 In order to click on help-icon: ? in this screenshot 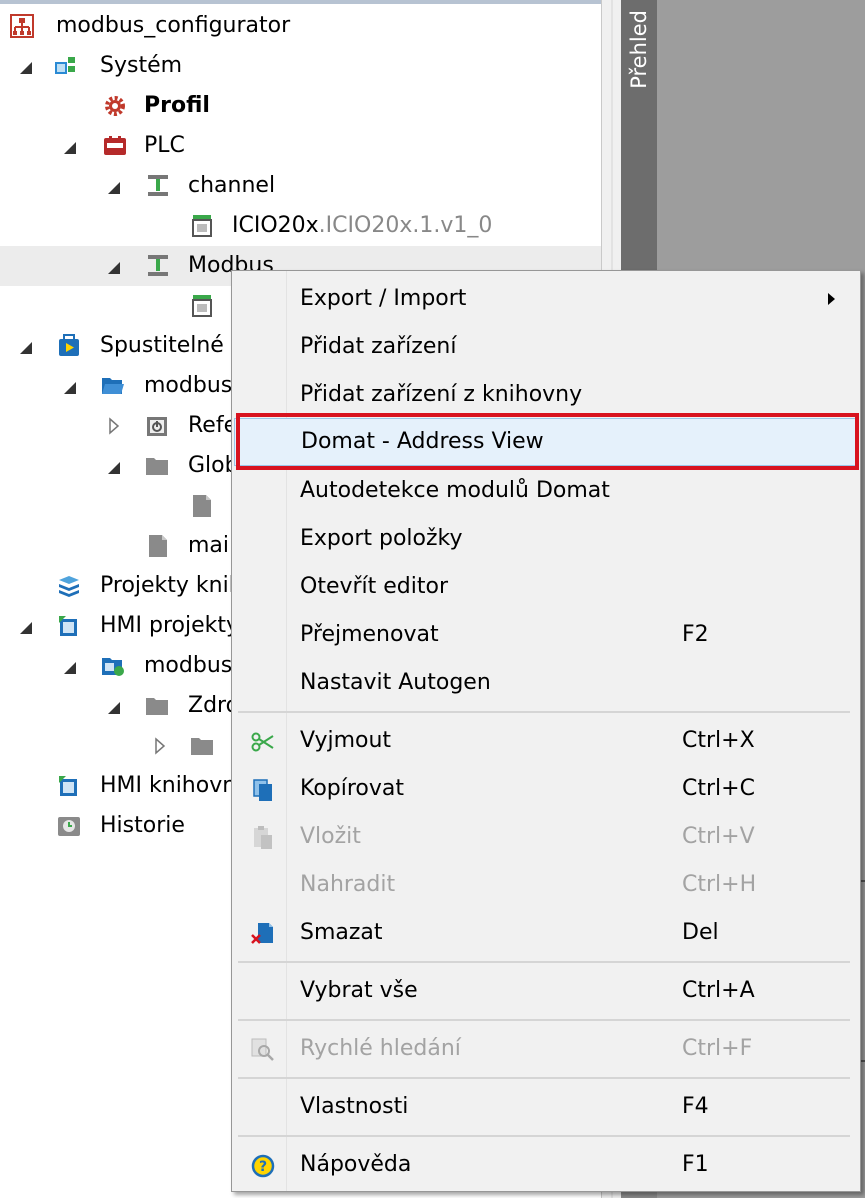, I will do `click(263, 1166)`.